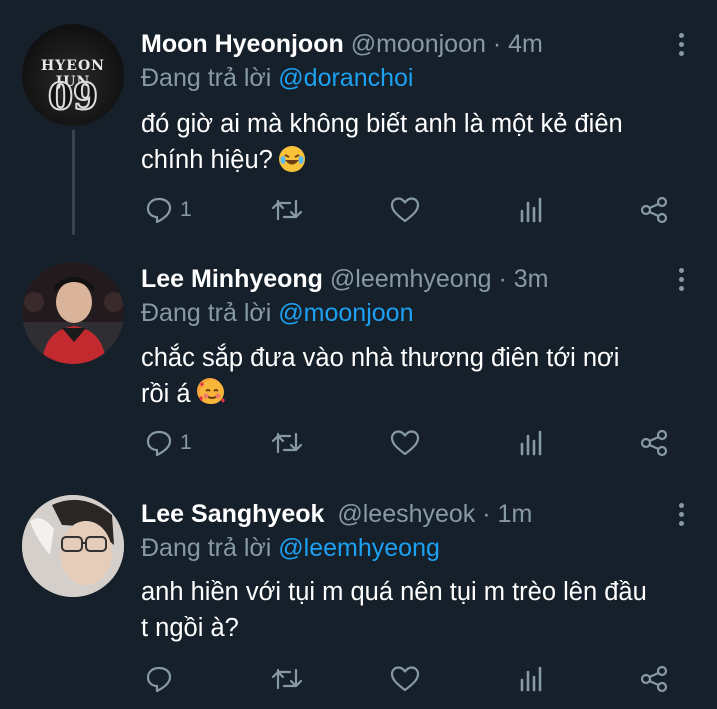 Image resolution: width=717 pixels, height=709 pixels. Describe the element at coordinates (515, 514) in the screenshot. I see `timestamp: 1m` at that location.